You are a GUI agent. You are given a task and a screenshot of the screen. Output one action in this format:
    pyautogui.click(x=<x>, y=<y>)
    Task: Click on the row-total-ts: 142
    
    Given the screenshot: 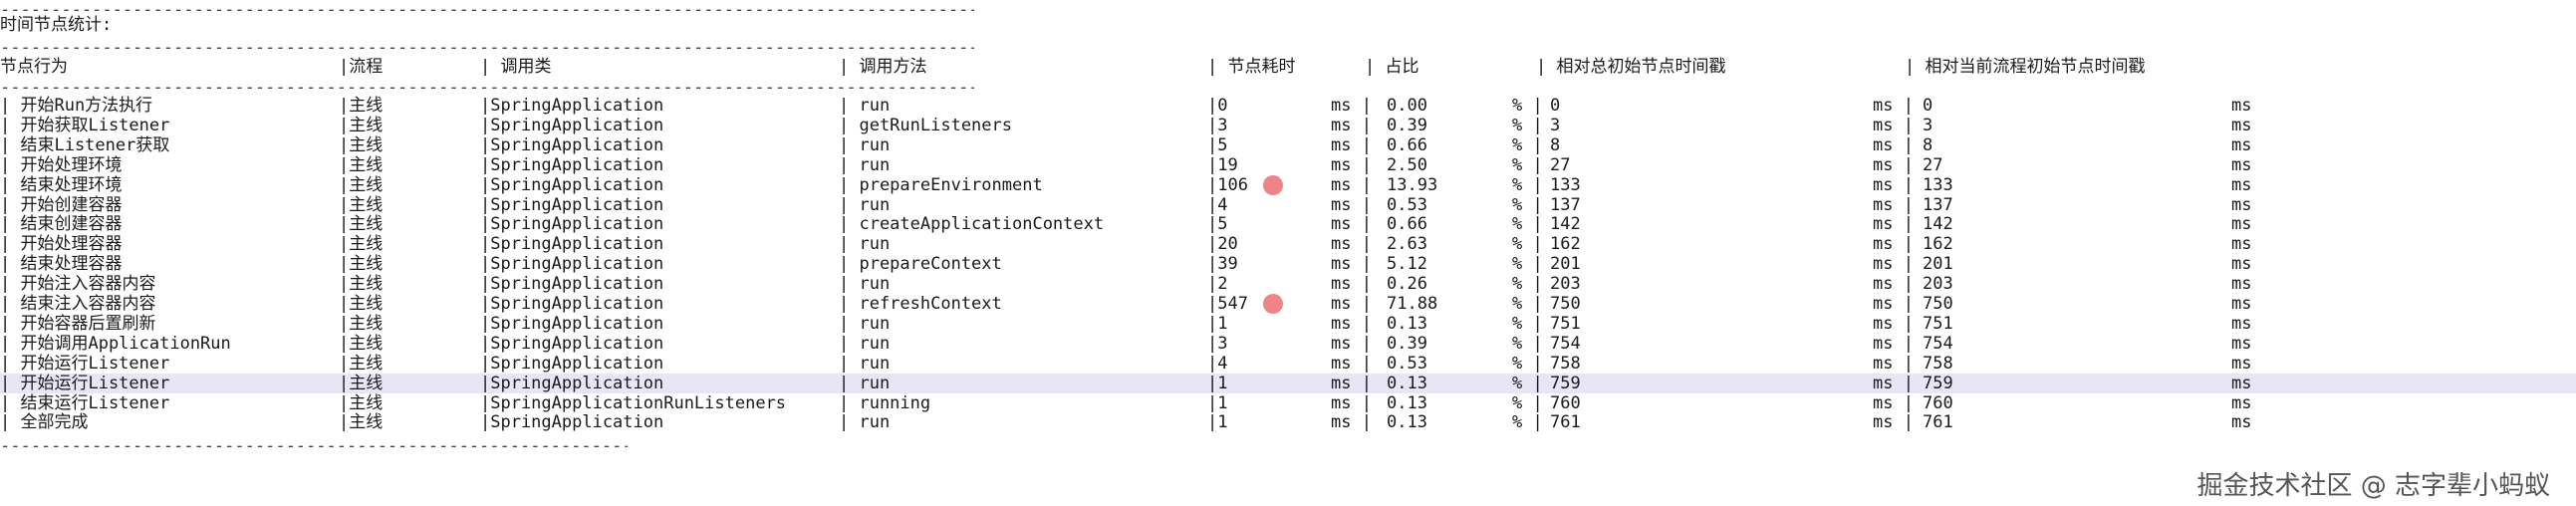 What is the action you would take?
    pyautogui.click(x=1565, y=224)
    